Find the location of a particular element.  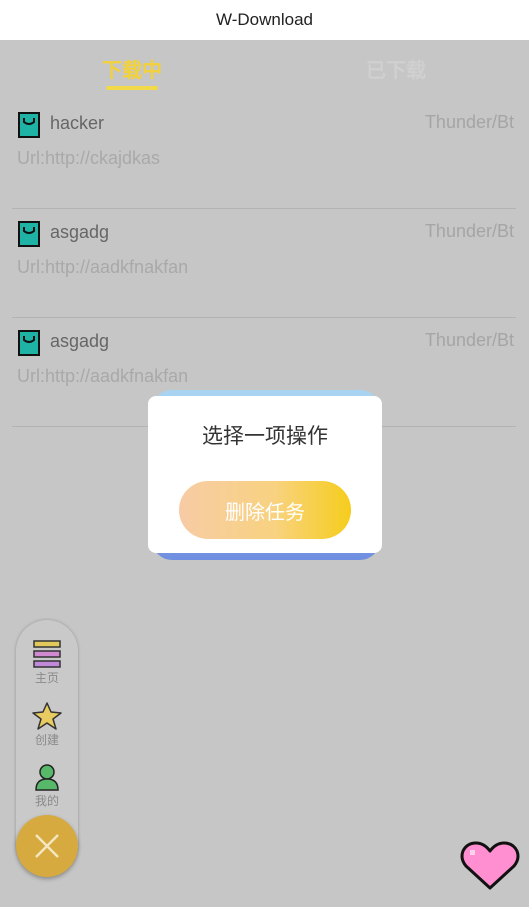

task-url: Url:http://ckajdkas is located at coordinates (89, 158).